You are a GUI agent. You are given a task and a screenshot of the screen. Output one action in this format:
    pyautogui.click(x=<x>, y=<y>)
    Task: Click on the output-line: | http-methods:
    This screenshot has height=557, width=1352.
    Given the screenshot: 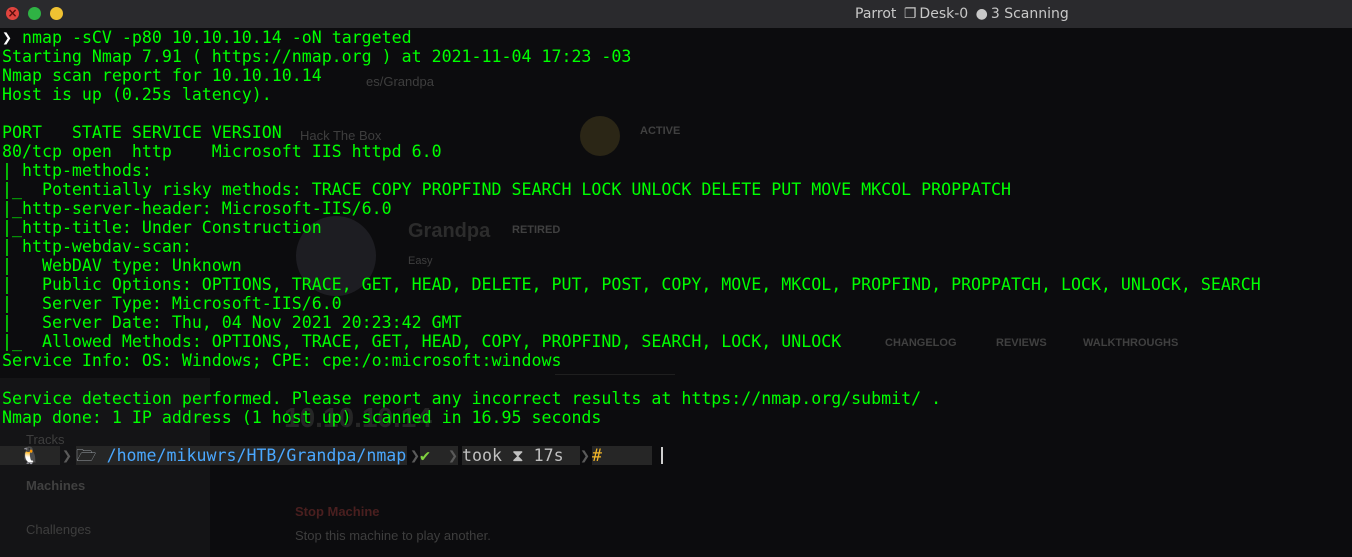 What is the action you would take?
    pyautogui.click(x=82, y=170)
    